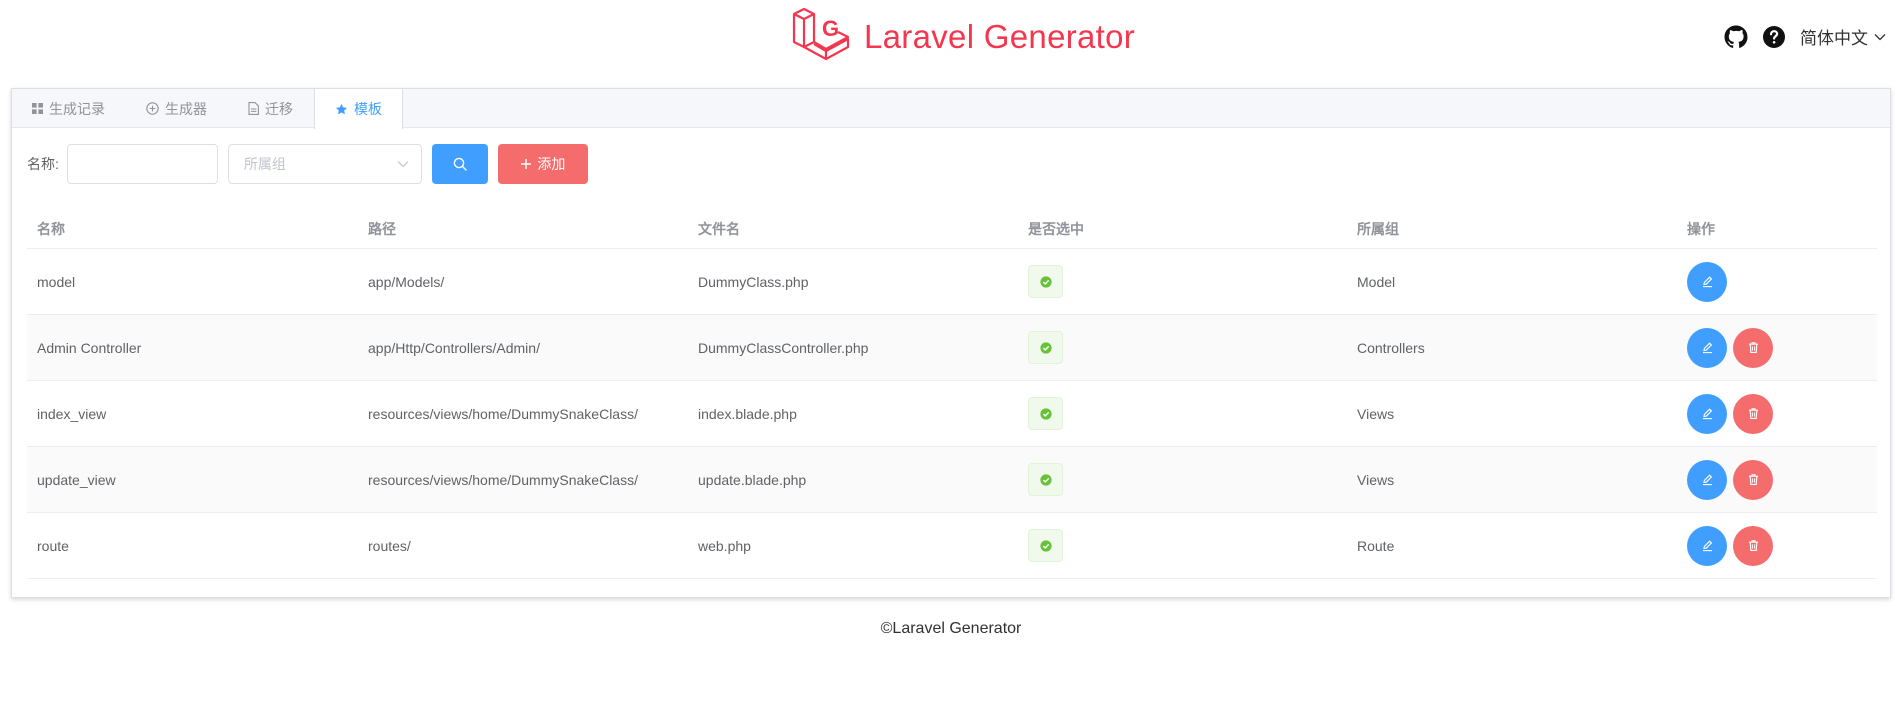 The height and width of the screenshot is (705, 1902). I want to click on filter-bar: 名称: 所属组 添加, so click(951, 164).